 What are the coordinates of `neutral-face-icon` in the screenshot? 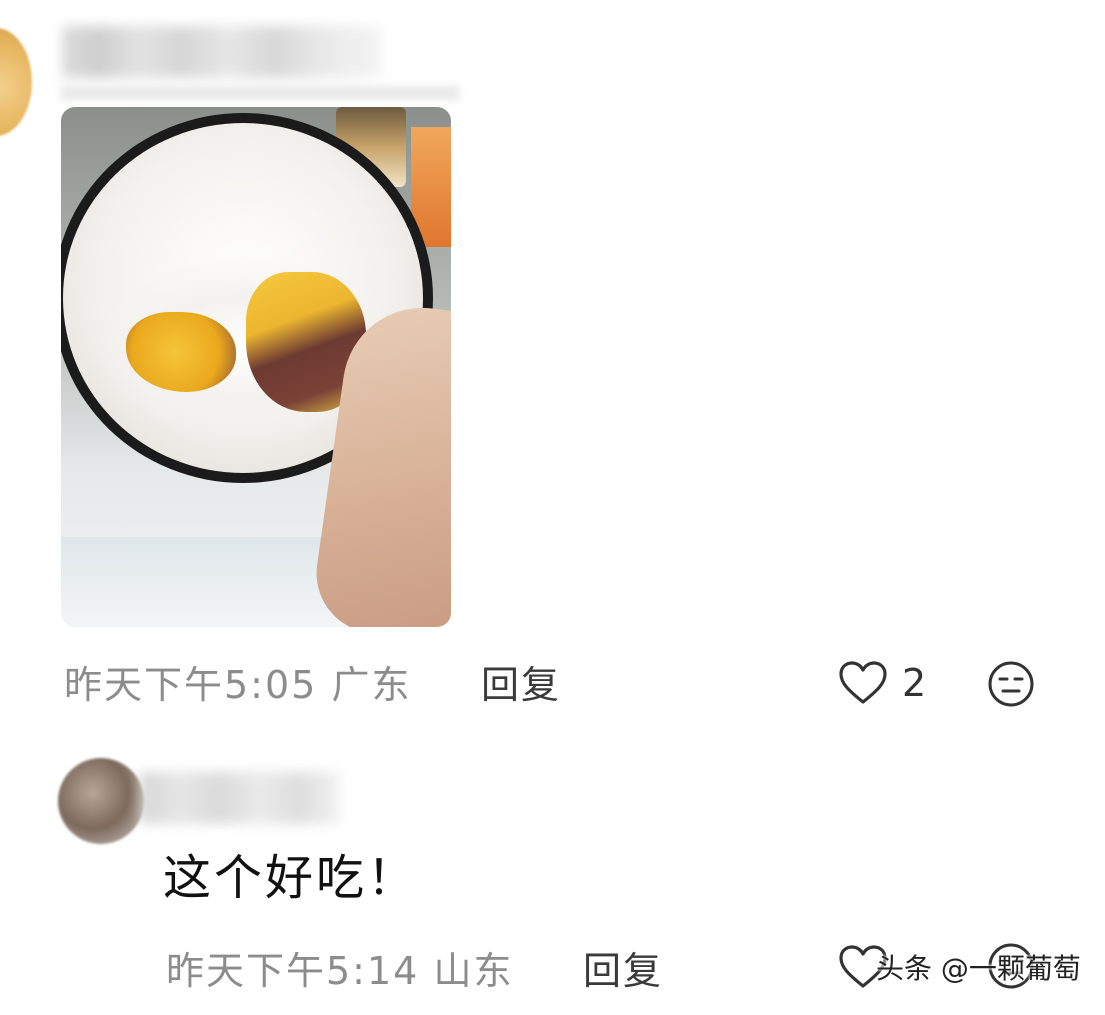 It's located at (1011, 684).